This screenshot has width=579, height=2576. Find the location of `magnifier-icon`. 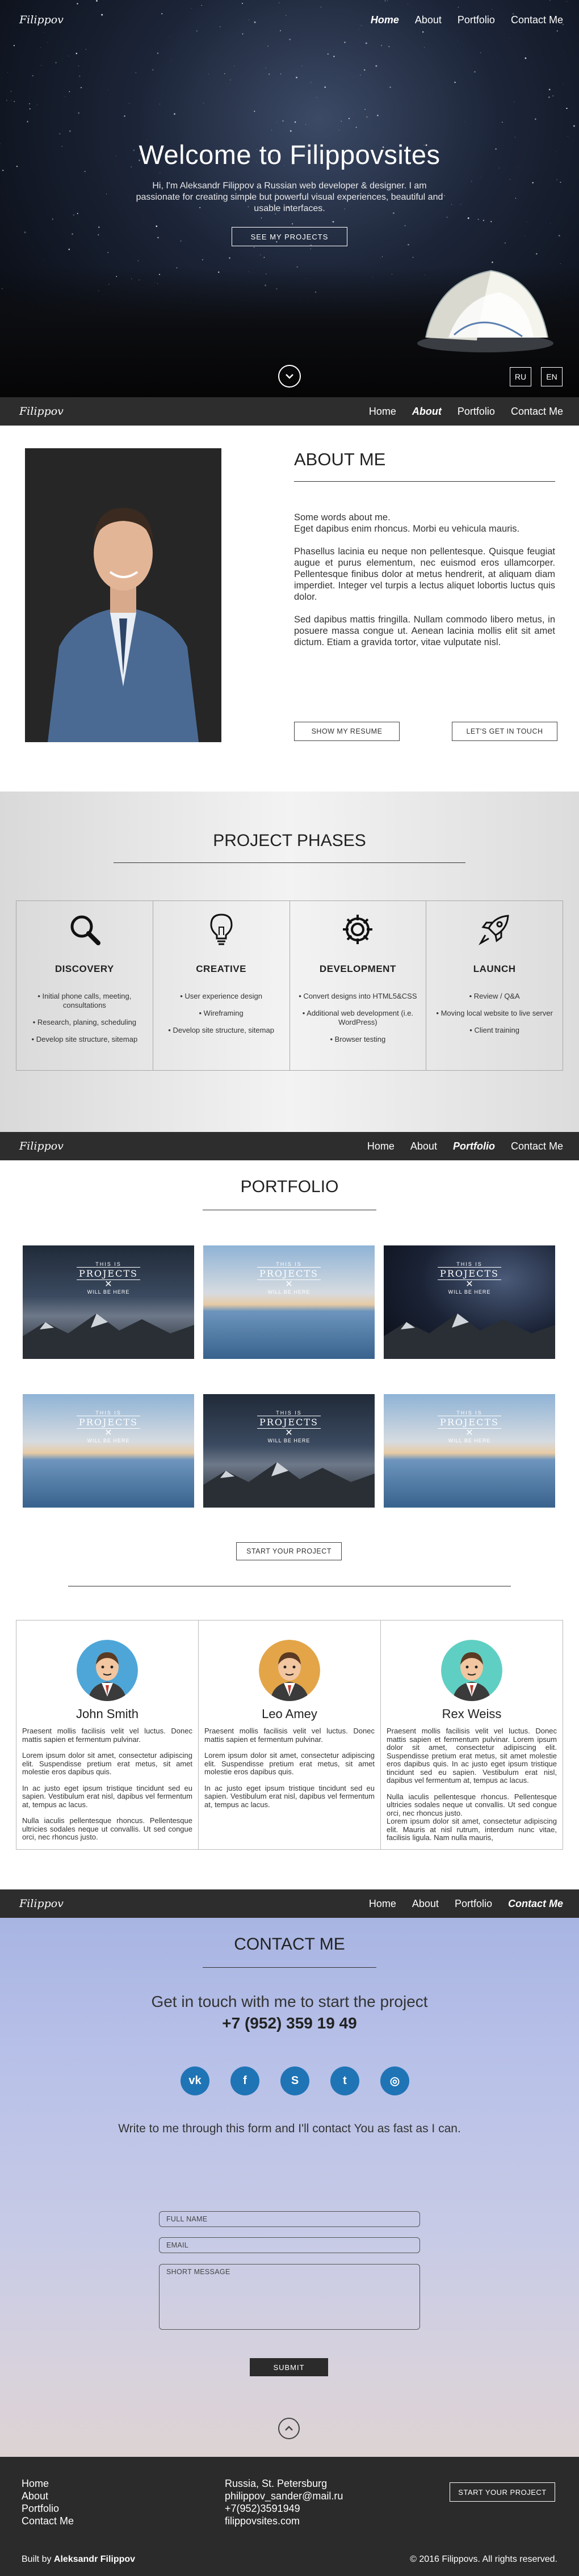

magnifier-icon is located at coordinates (84, 929).